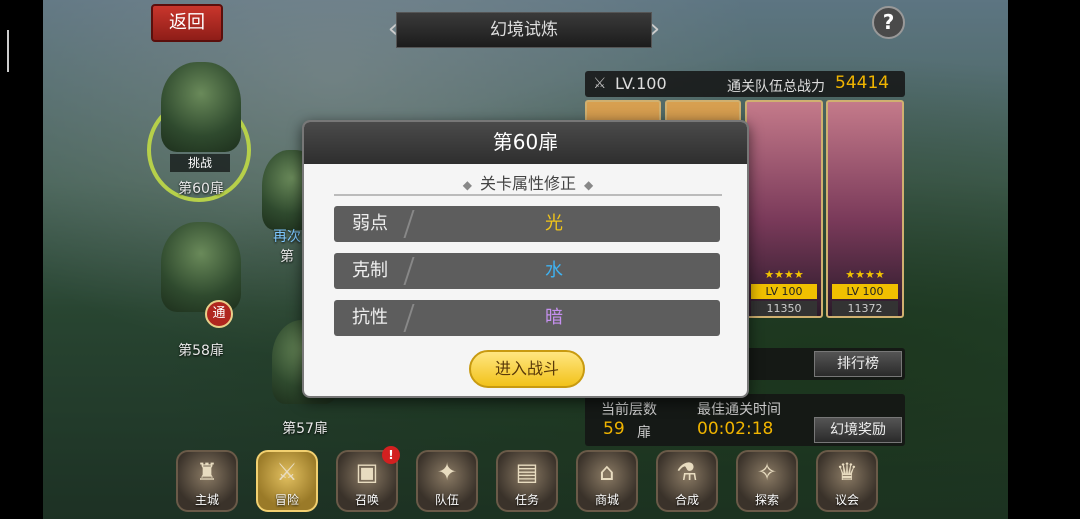 The width and height of the screenshot is (1080, 519). I want to click on help-button: ?, so click(888, 22).